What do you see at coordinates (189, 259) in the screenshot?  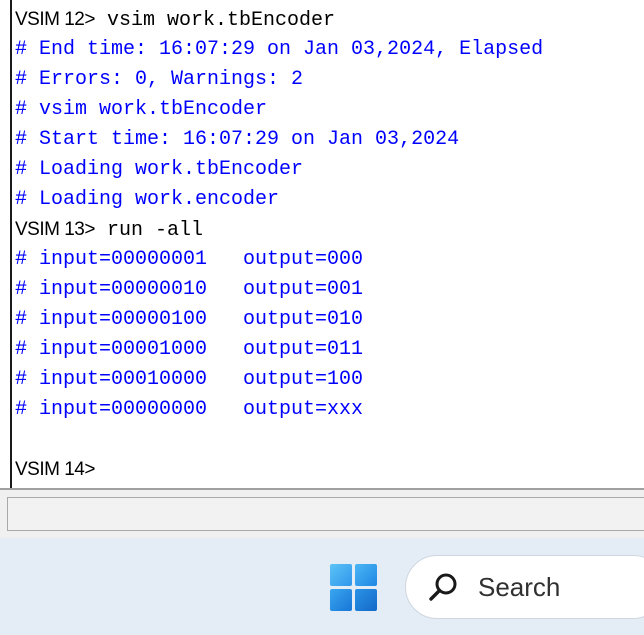 I see `line-text: # input=00000001 output=000` at bounding box center [189, 259].